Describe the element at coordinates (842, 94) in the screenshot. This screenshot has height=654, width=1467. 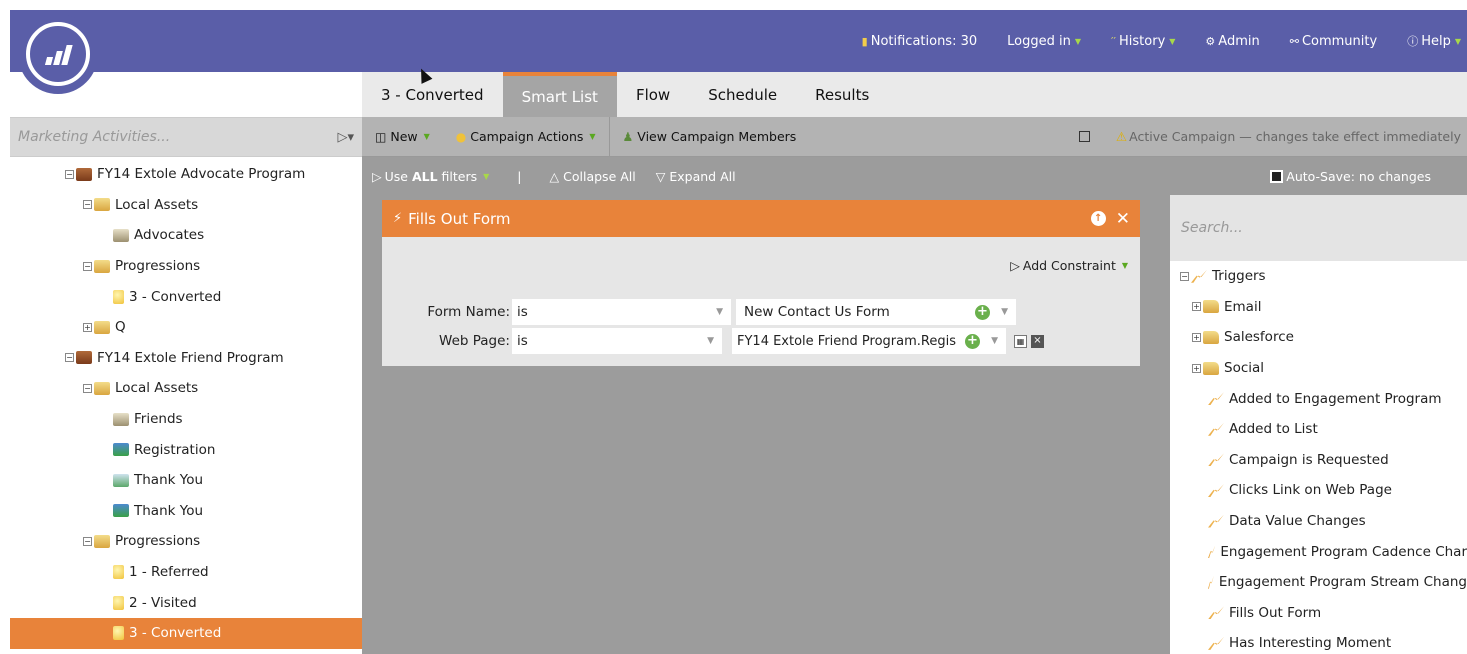
I see `tab-results: Results` at that location.